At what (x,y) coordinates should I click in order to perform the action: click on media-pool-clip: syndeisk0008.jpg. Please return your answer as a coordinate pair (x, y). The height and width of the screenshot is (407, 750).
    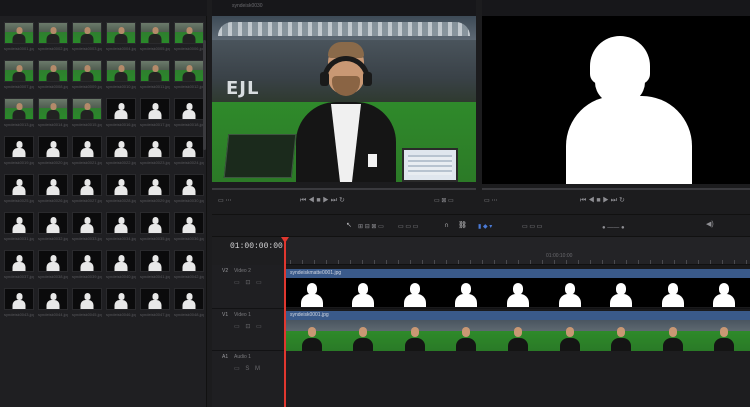
    Looking at the image, I should click on (53, 74).